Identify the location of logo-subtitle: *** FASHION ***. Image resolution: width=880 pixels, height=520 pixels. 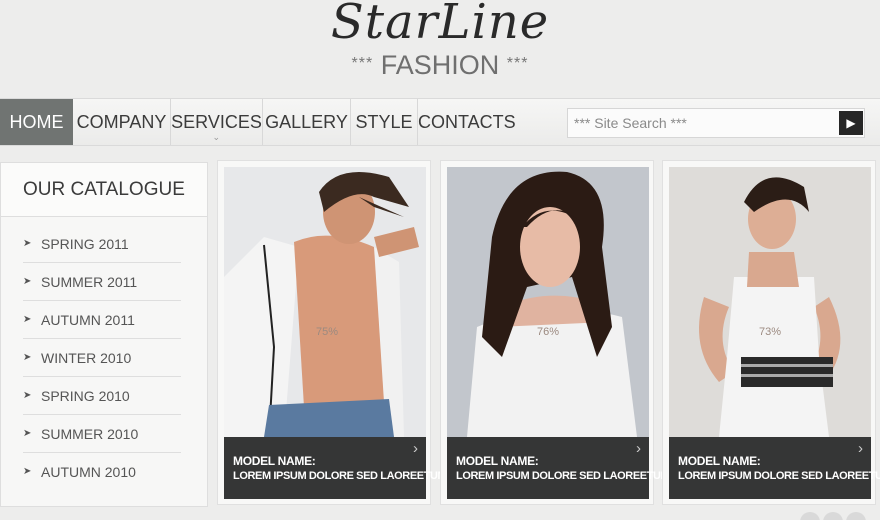
(440, 65).